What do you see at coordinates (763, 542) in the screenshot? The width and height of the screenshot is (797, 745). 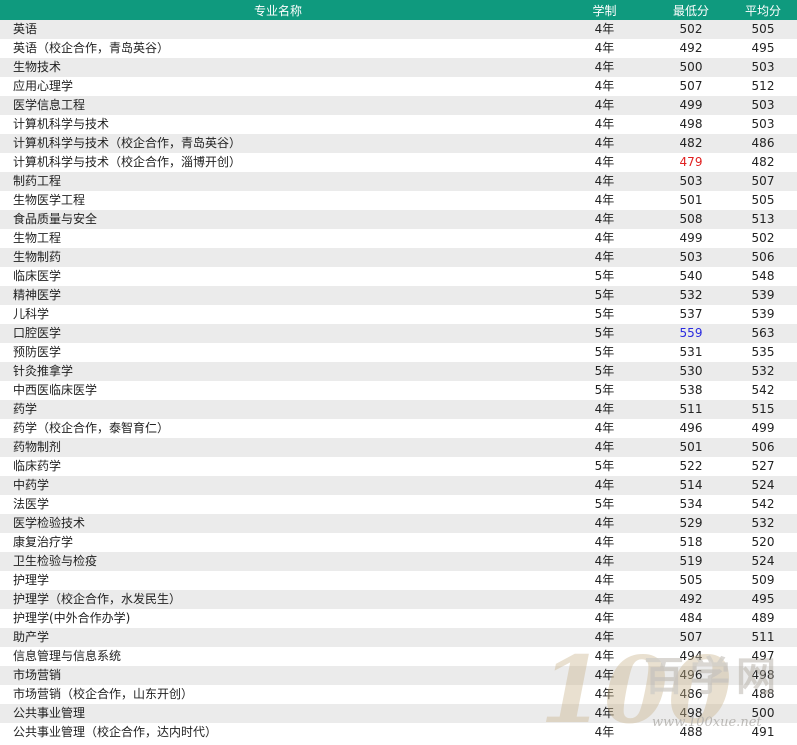 I see `avg-score-cell: 520` at bounding box center [763, 542].